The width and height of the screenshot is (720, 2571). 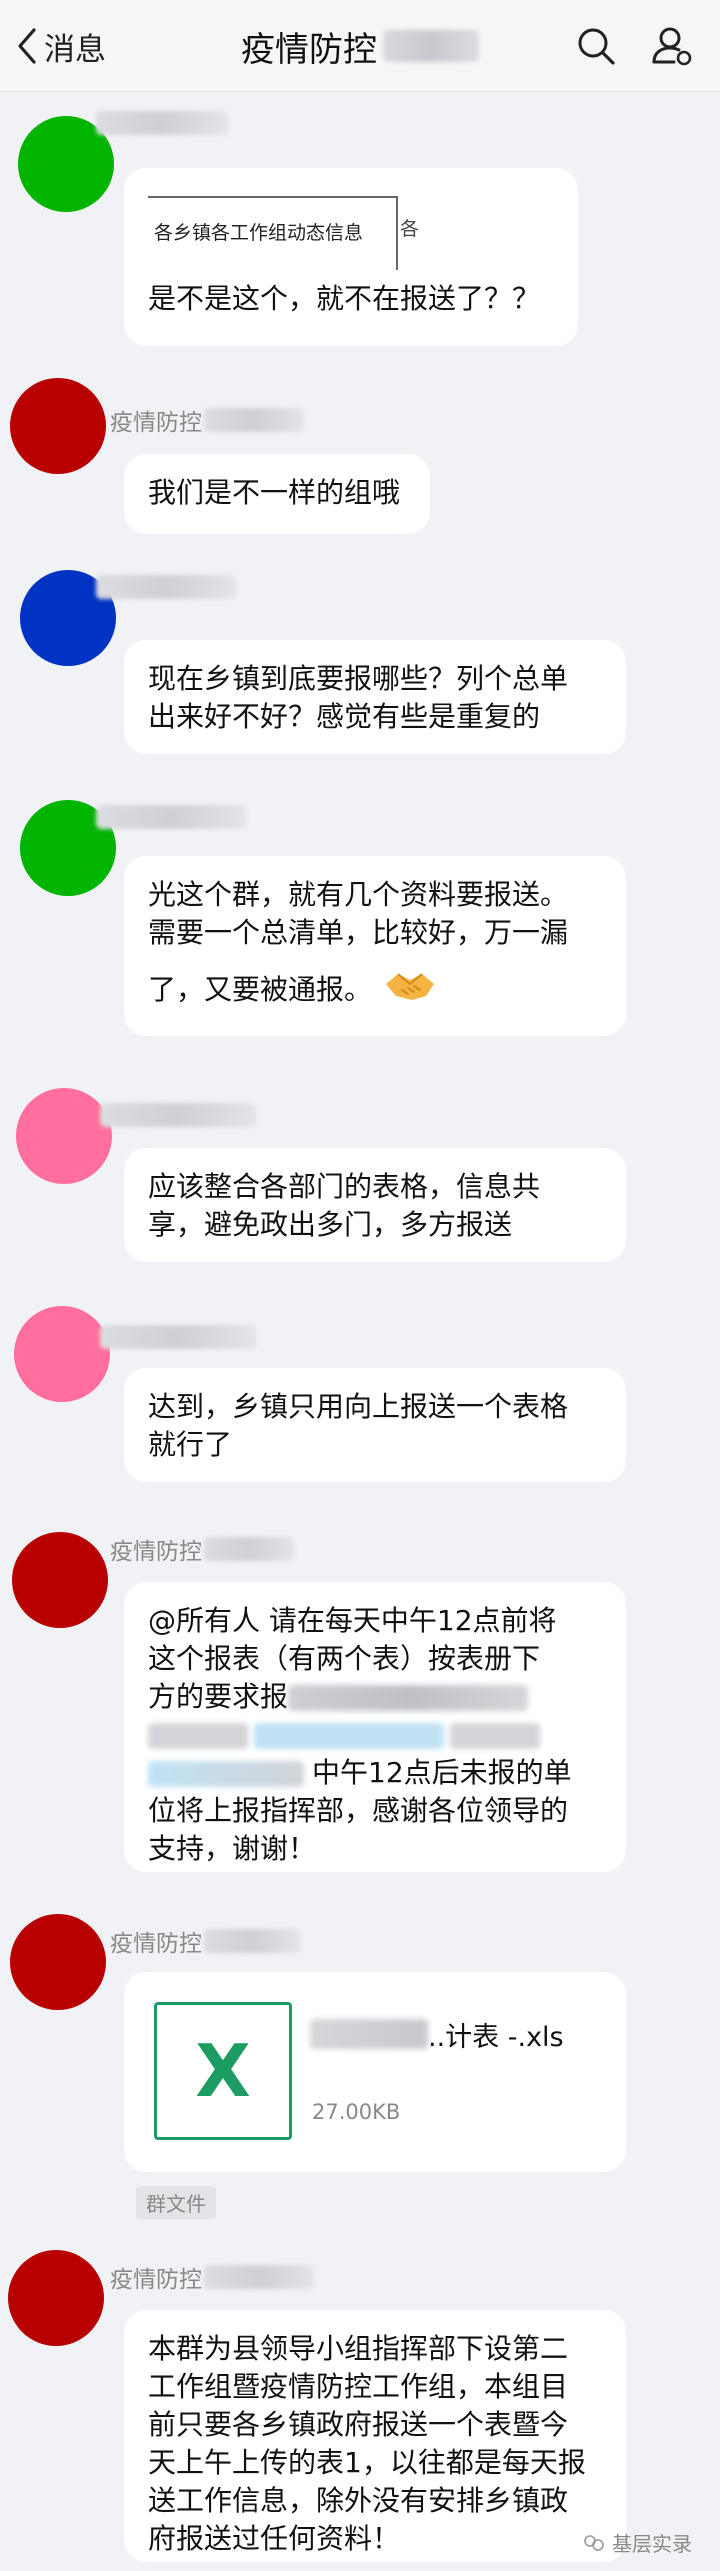 I want to click on message-line: @所有人 请在每天中午12点前将, so click(x=352, y=1620).